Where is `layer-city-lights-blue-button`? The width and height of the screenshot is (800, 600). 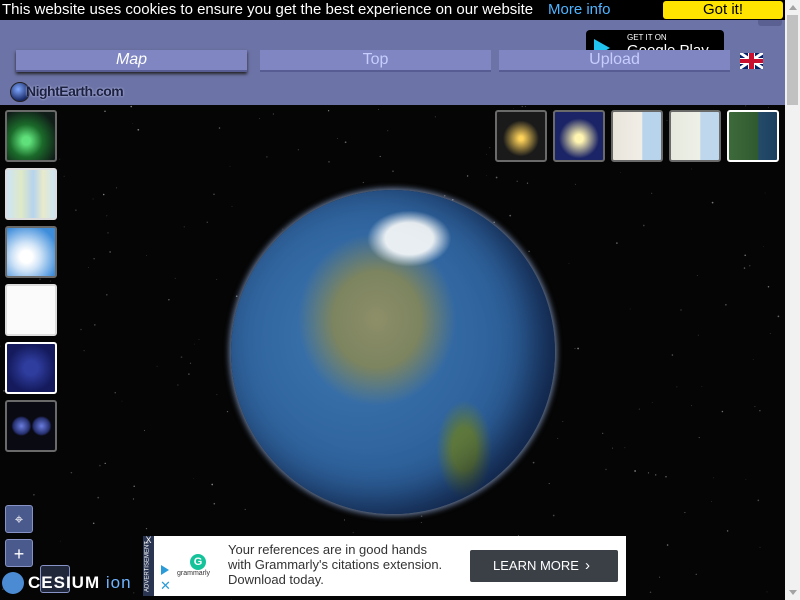
layer-city-lights-blue-button is located at coordinates (579, 136).